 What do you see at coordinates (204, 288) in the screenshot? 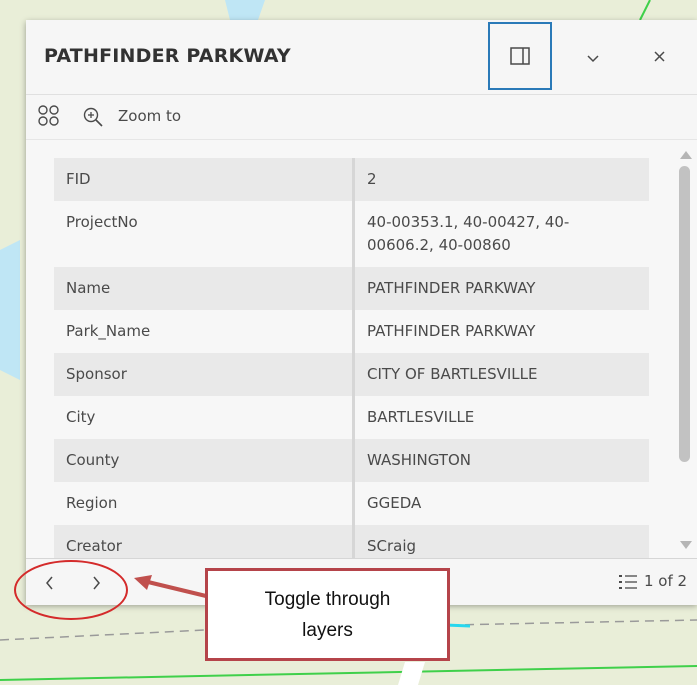
I see `attribute-key: Name` at bounding box center [204, 288].